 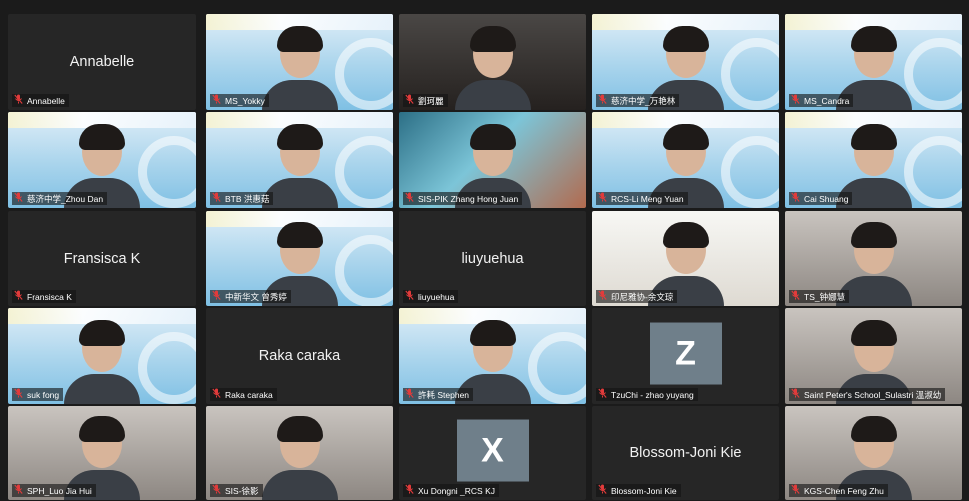 I want to click on participant-name: RCS-Li Meng Yuan, so click(x=647, y=198).